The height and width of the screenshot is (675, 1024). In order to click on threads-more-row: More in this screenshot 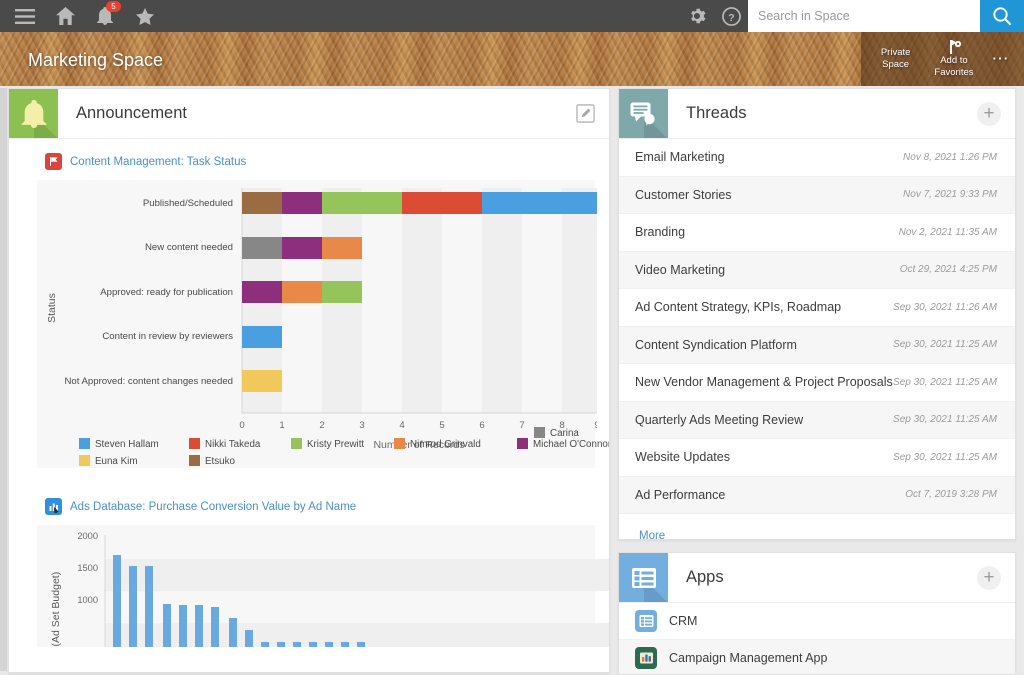, I will do `click(817, 535)`.